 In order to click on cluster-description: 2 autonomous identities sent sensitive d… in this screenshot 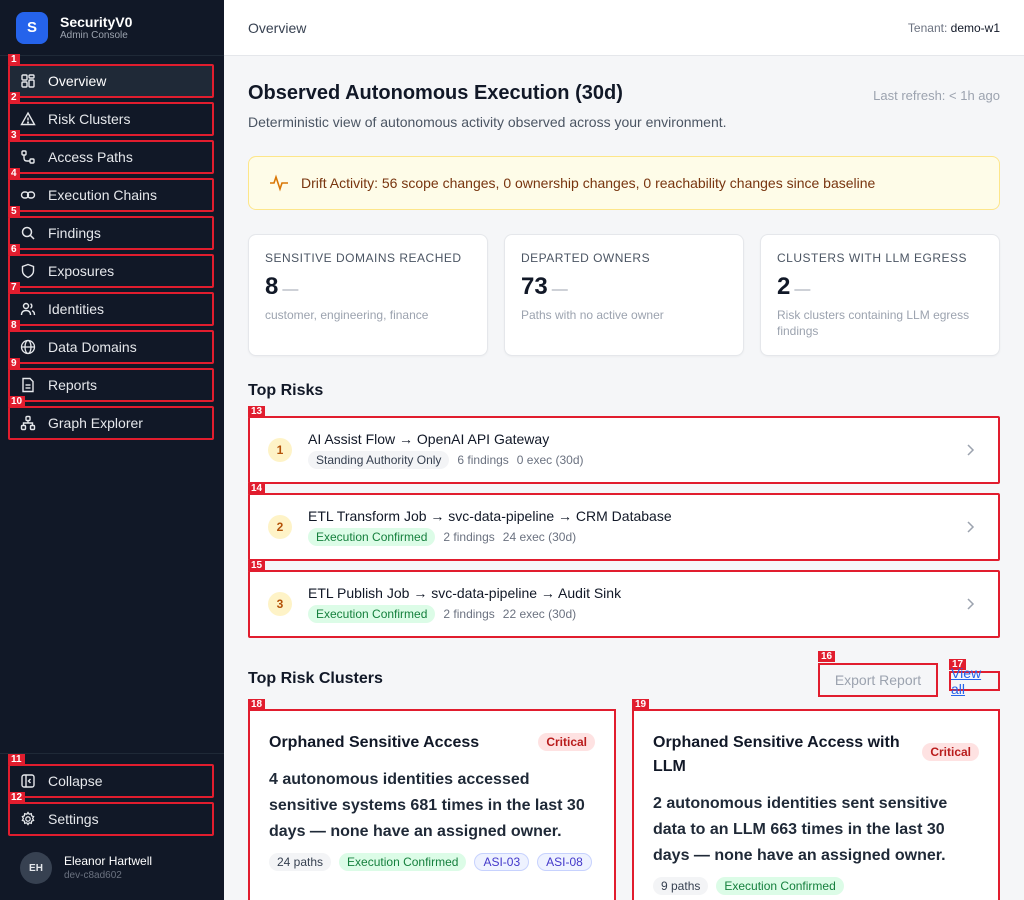, I will do `click(800, 829)`.